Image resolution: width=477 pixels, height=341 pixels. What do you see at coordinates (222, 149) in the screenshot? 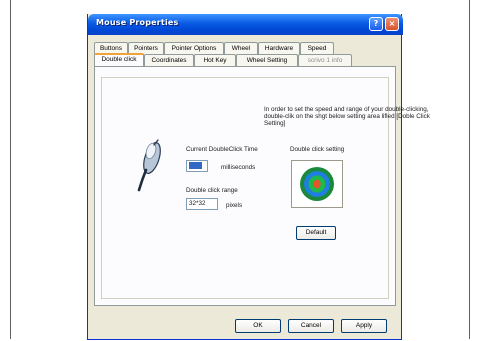
I see `current-time-label: Current DoubleClick Time` at bounding box center [222, 149].